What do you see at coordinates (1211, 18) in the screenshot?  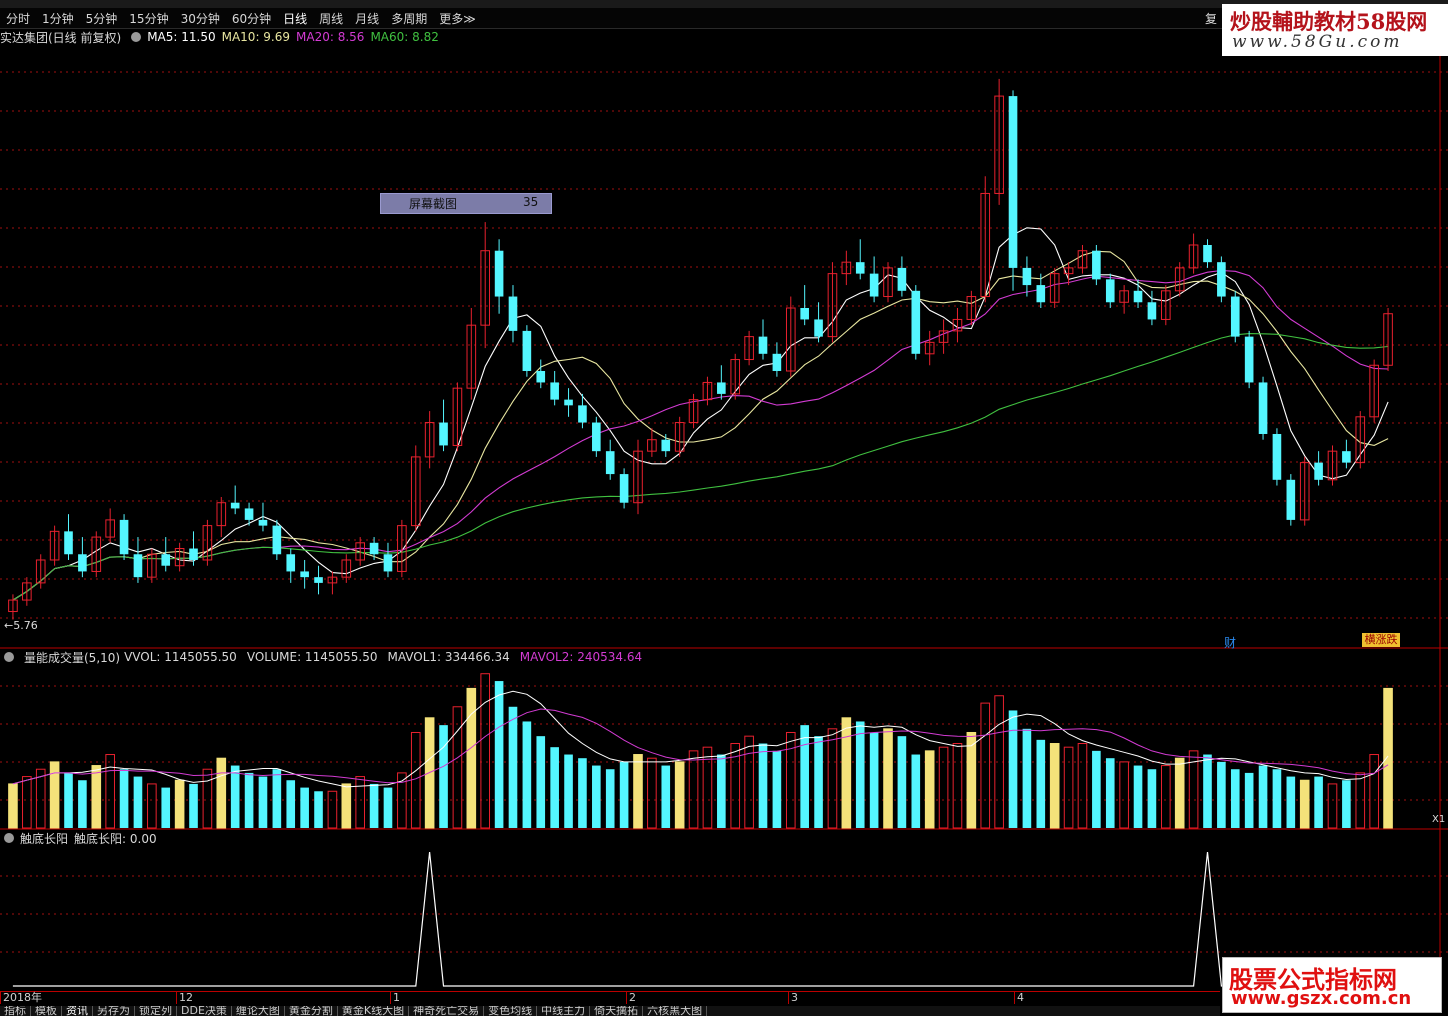 I see `restore-label: 复` at bounding box center [1211, 18].